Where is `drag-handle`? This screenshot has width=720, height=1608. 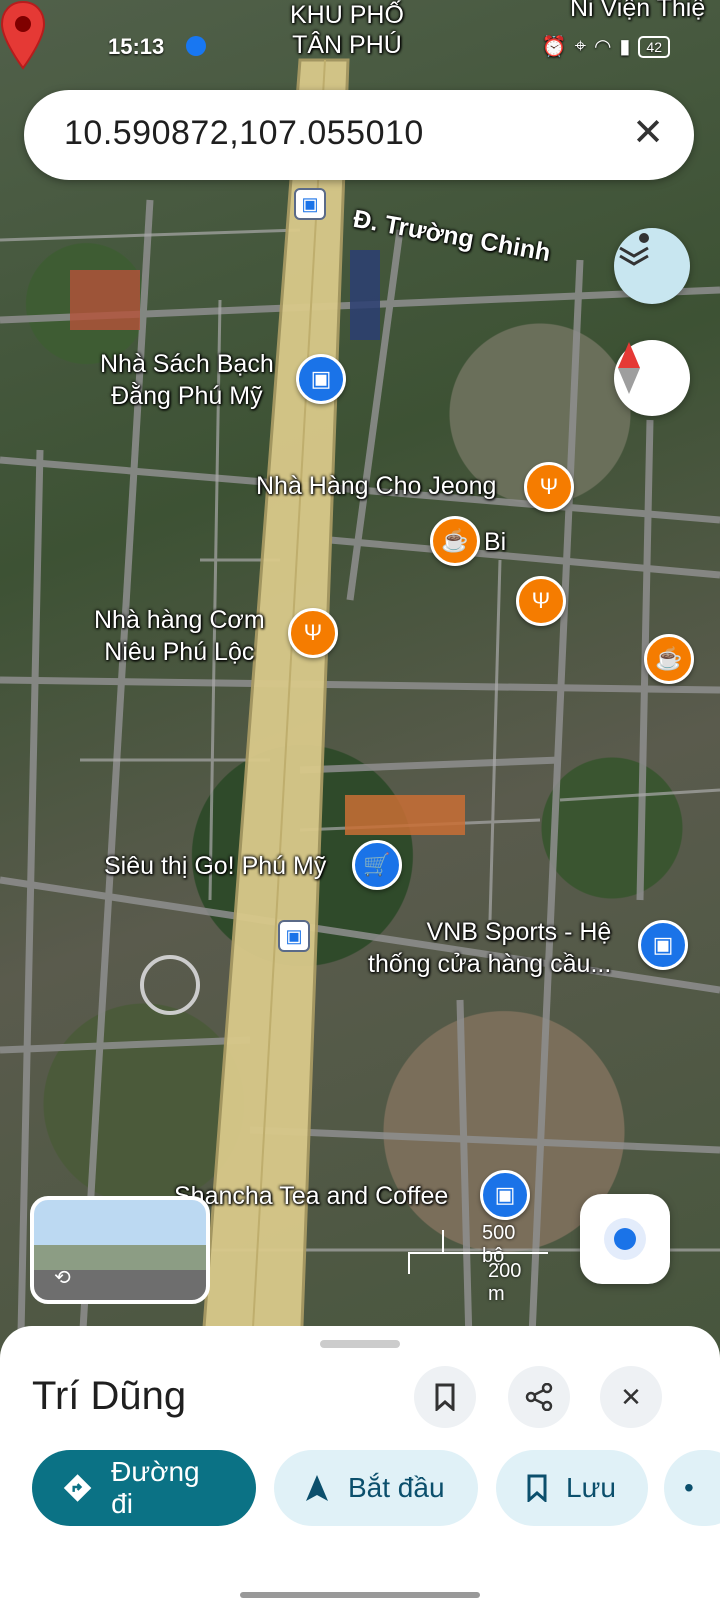
drag-handle is located at coordinates (360, 1344).